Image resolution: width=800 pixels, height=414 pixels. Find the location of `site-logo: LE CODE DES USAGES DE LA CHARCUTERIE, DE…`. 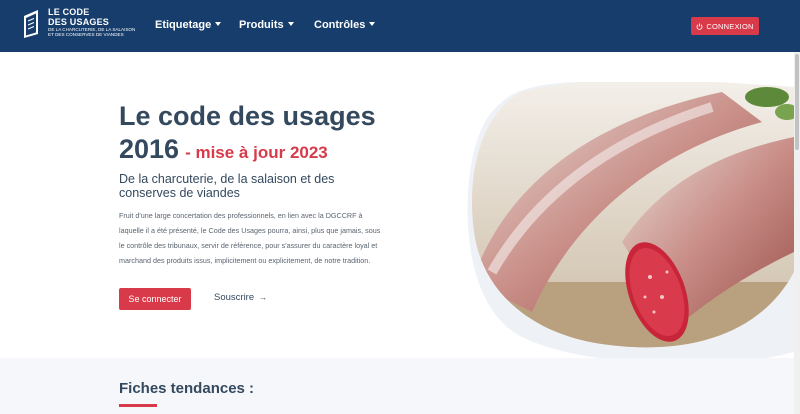

site-logo: LE CODE DES USAGES DE LA CHARCUTERIE, DE… is located at coordinates (79, 25).